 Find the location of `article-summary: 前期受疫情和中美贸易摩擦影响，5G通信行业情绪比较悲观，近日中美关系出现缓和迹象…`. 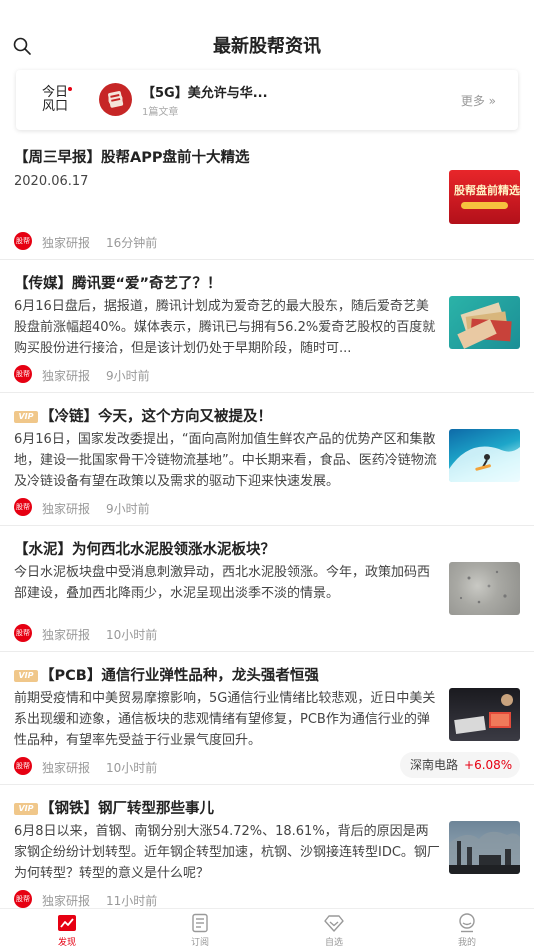

article-summary: 前期受疫情和中美贸易摩擦影响，5G通信行业情绪比较悲观，近日中美关系出现缓和迹象… is located at coordinates (225, 719).